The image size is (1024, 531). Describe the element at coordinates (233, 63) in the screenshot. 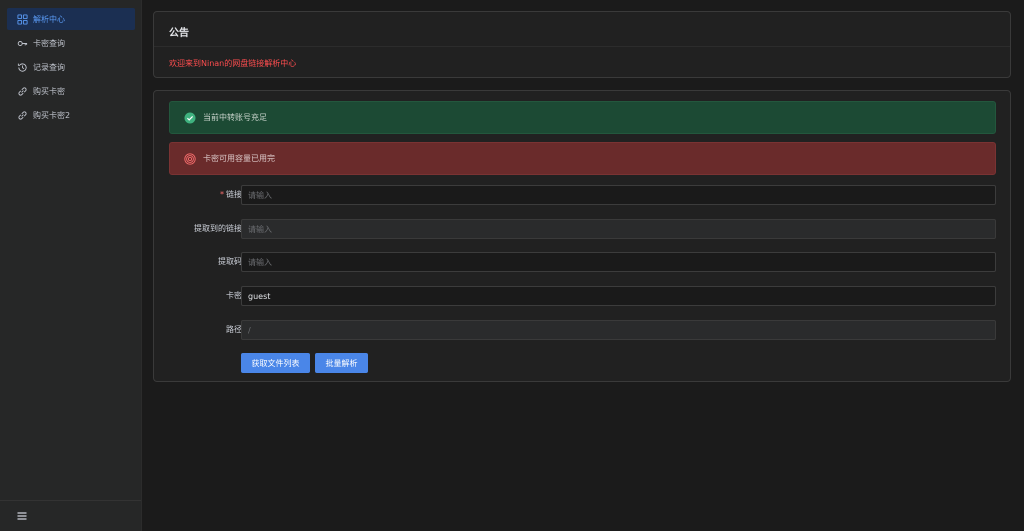

I see `notice-text: 欢迎来到Ninan的网盘链接解析中心` at that location.